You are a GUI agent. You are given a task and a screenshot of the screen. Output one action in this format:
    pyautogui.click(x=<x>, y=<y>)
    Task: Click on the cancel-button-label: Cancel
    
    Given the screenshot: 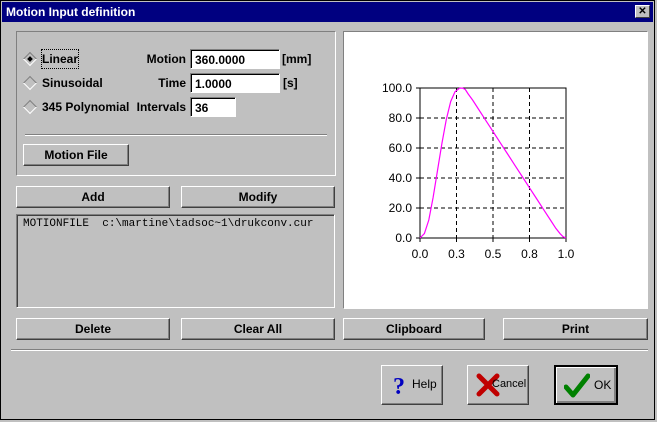 What is the action you would take?
    pyautogui.click(x=509, y=384)
    